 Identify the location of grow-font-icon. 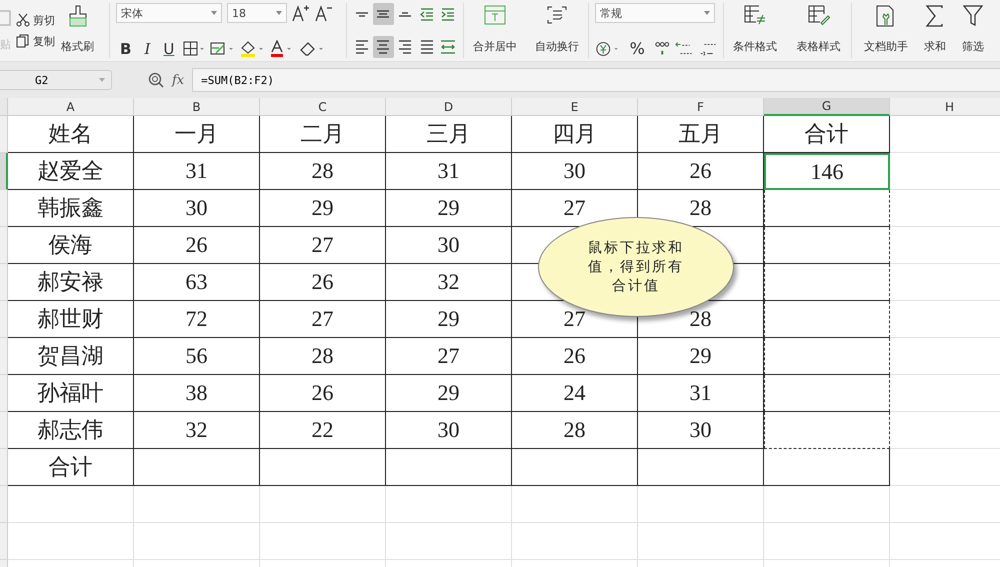
(301, 13).